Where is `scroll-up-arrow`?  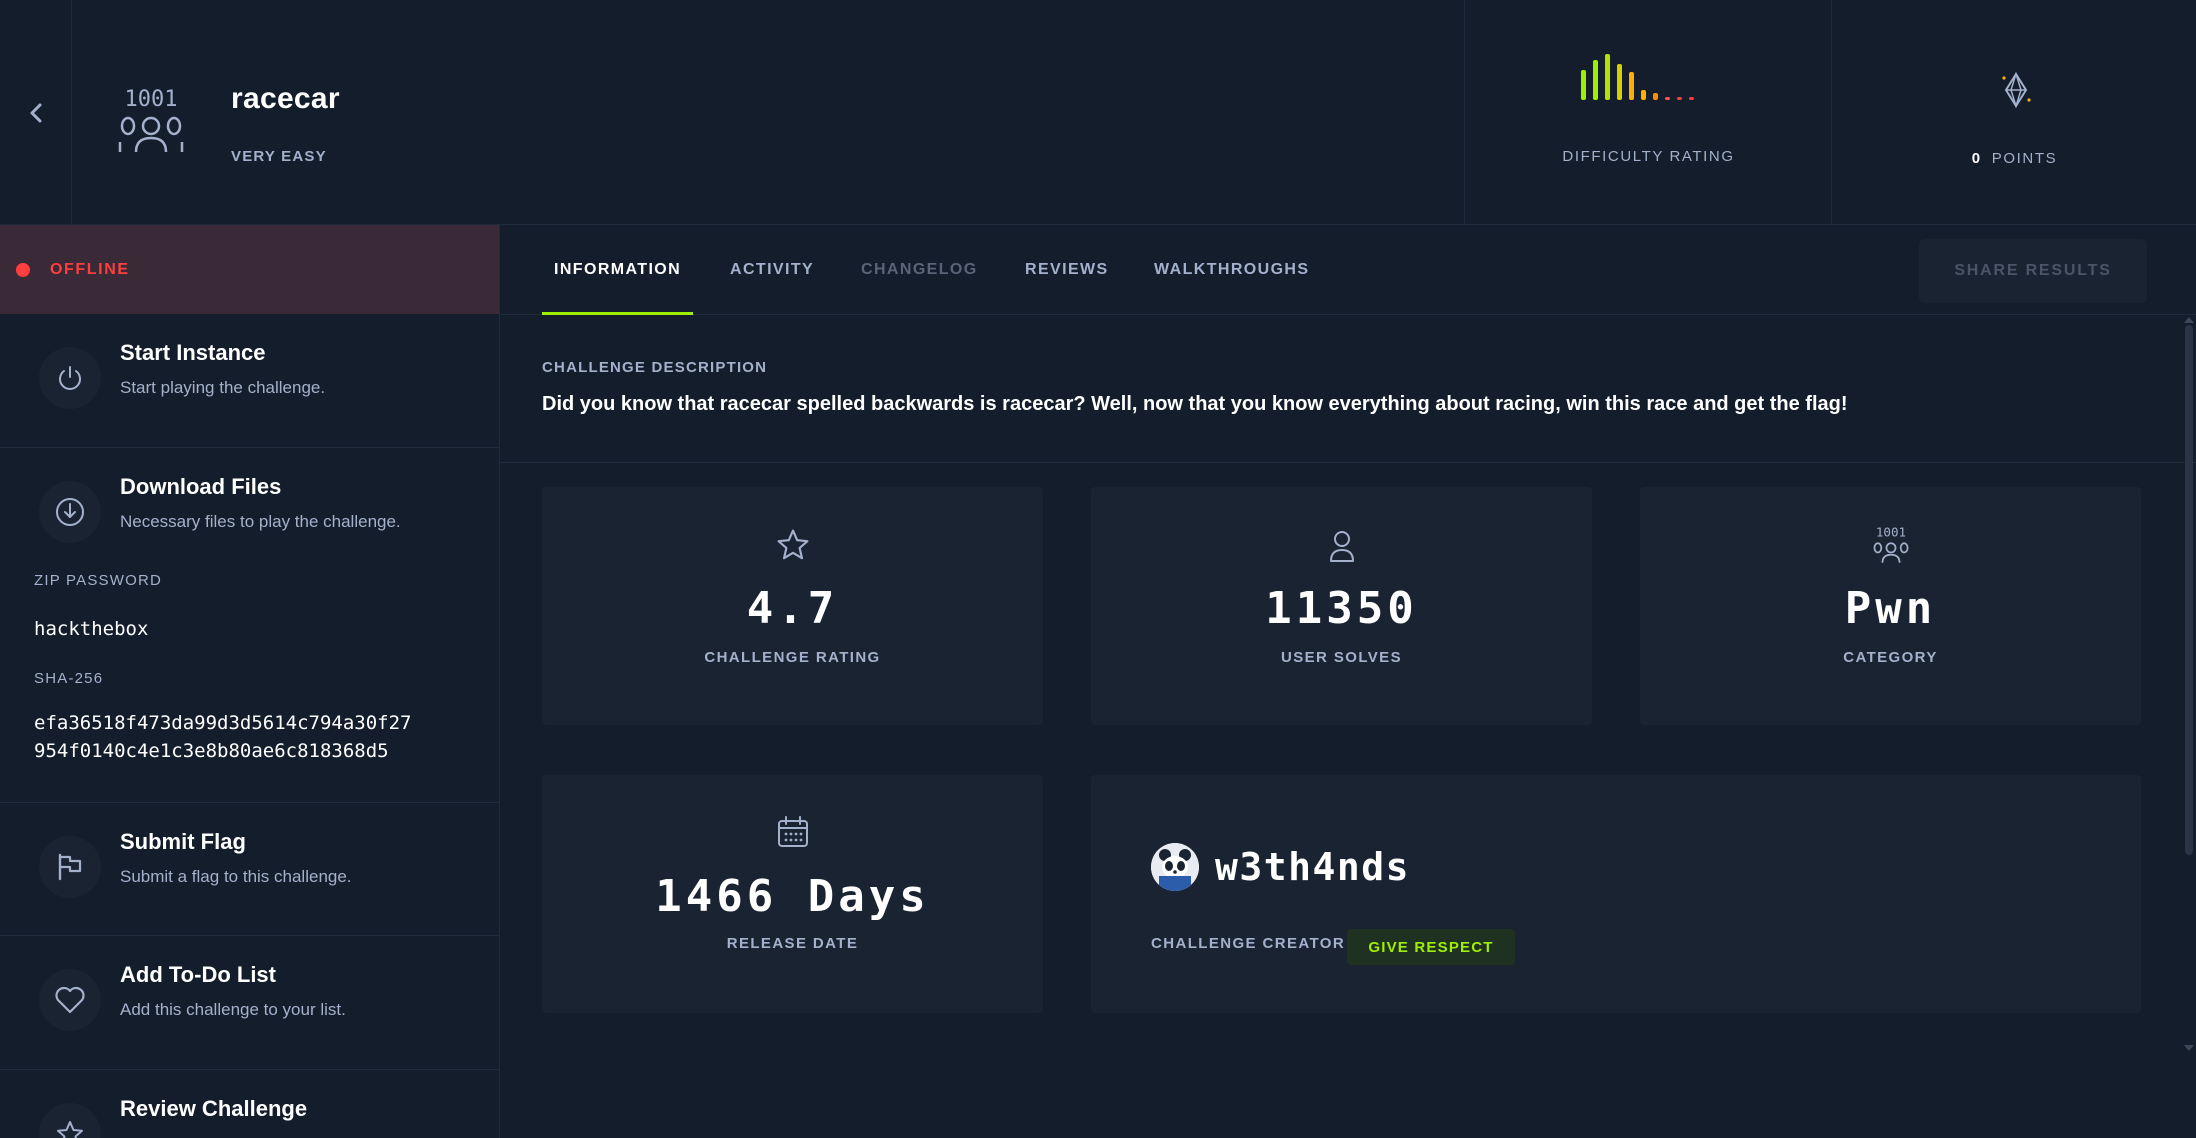 scroll-up-arrow is located at coordinates (2189, 320).